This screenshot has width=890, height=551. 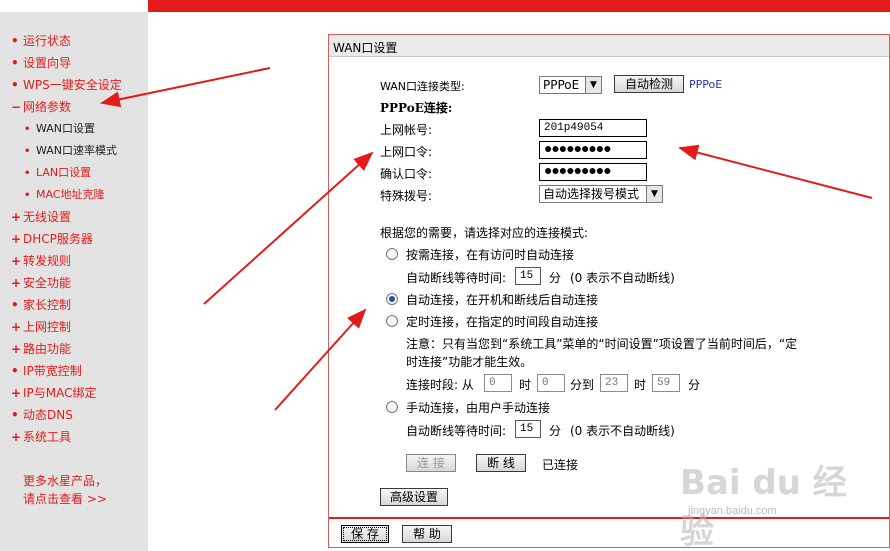 I want to click on special-dial-value: 自动选择拨号模式, so click(x=591, y=194).